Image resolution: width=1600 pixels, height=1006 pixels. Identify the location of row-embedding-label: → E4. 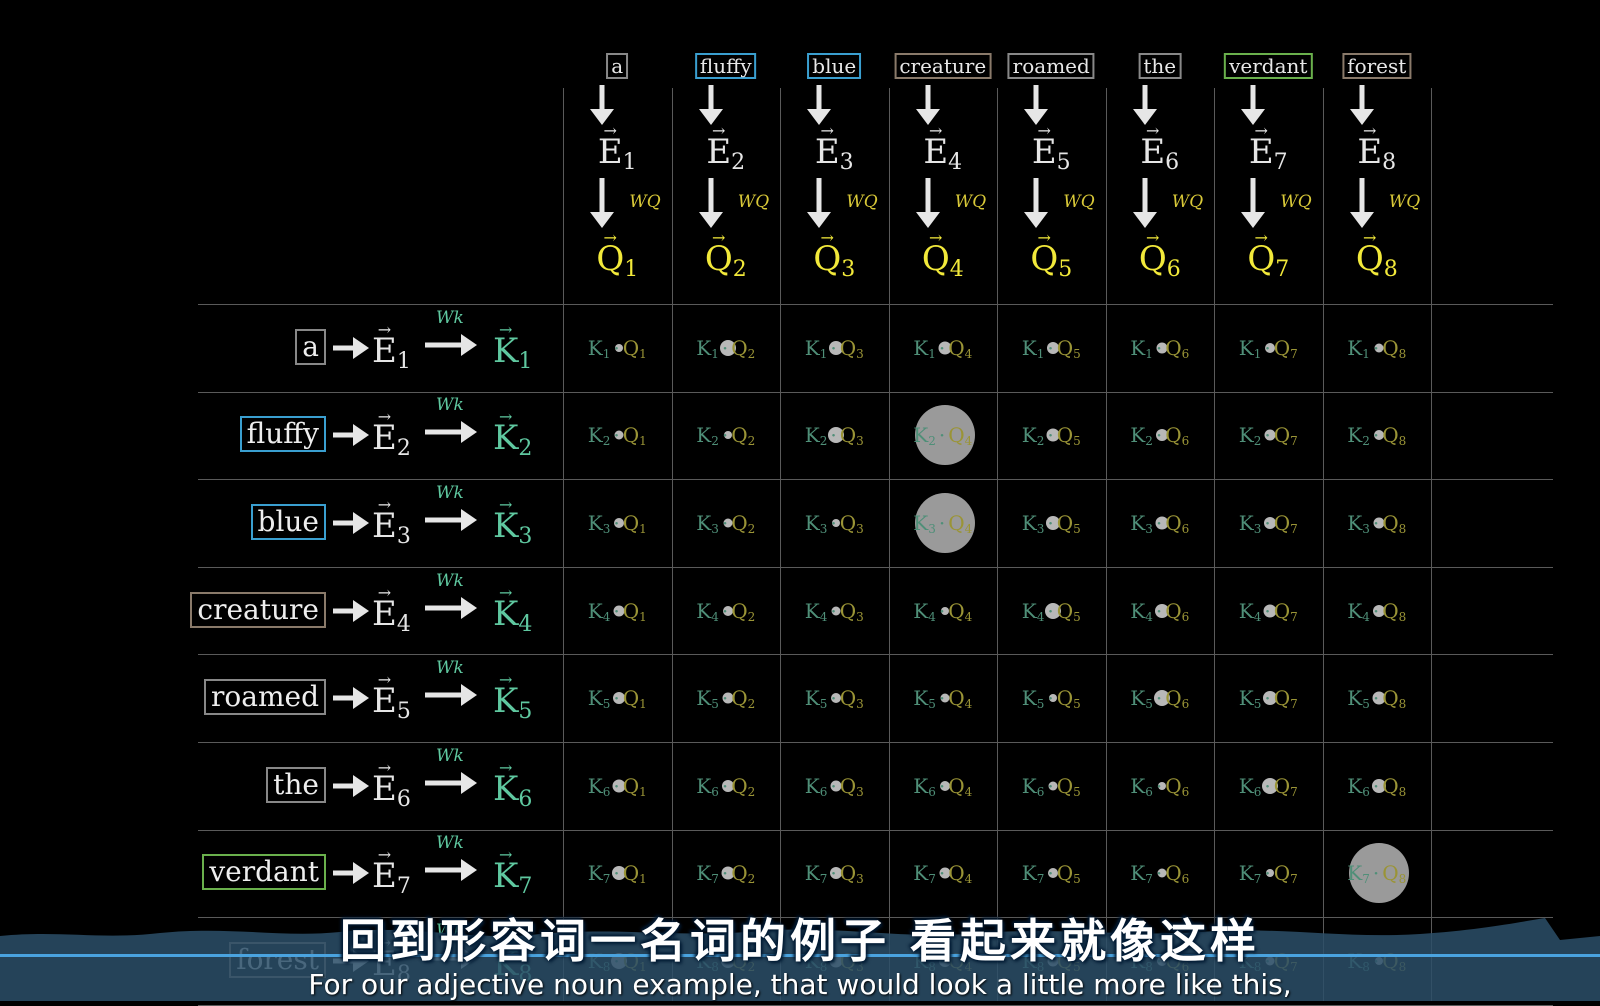
(391, 610).